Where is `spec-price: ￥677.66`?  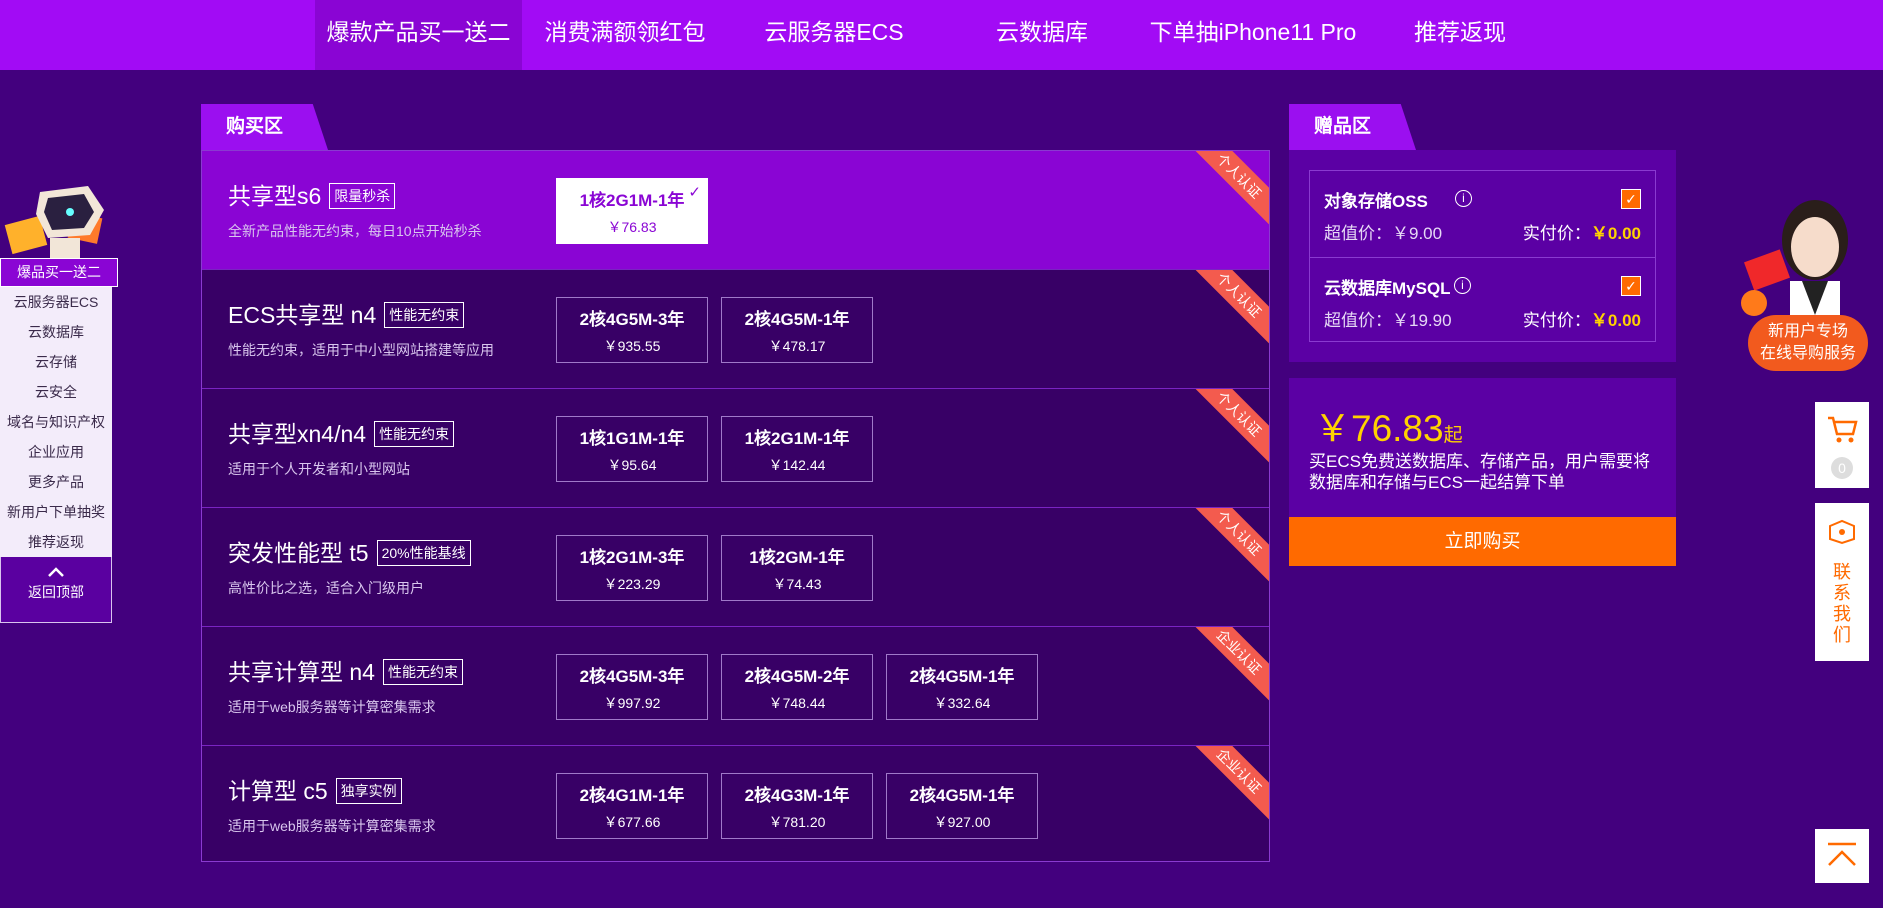
spec-price: ￥677.66 is located at coordinates (632, 822).